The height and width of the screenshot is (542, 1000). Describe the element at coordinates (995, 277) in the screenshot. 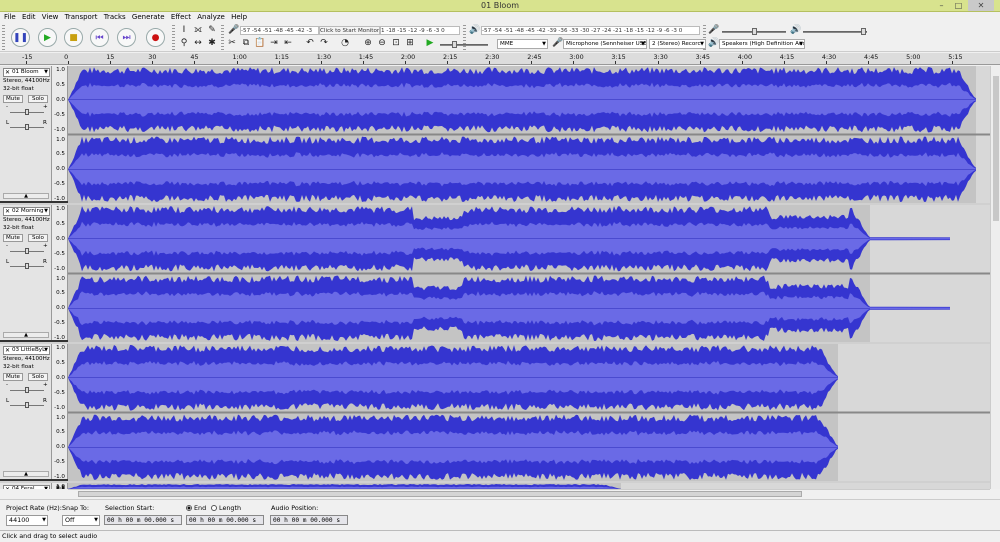

I see `vertical-scrollbar` at that location.